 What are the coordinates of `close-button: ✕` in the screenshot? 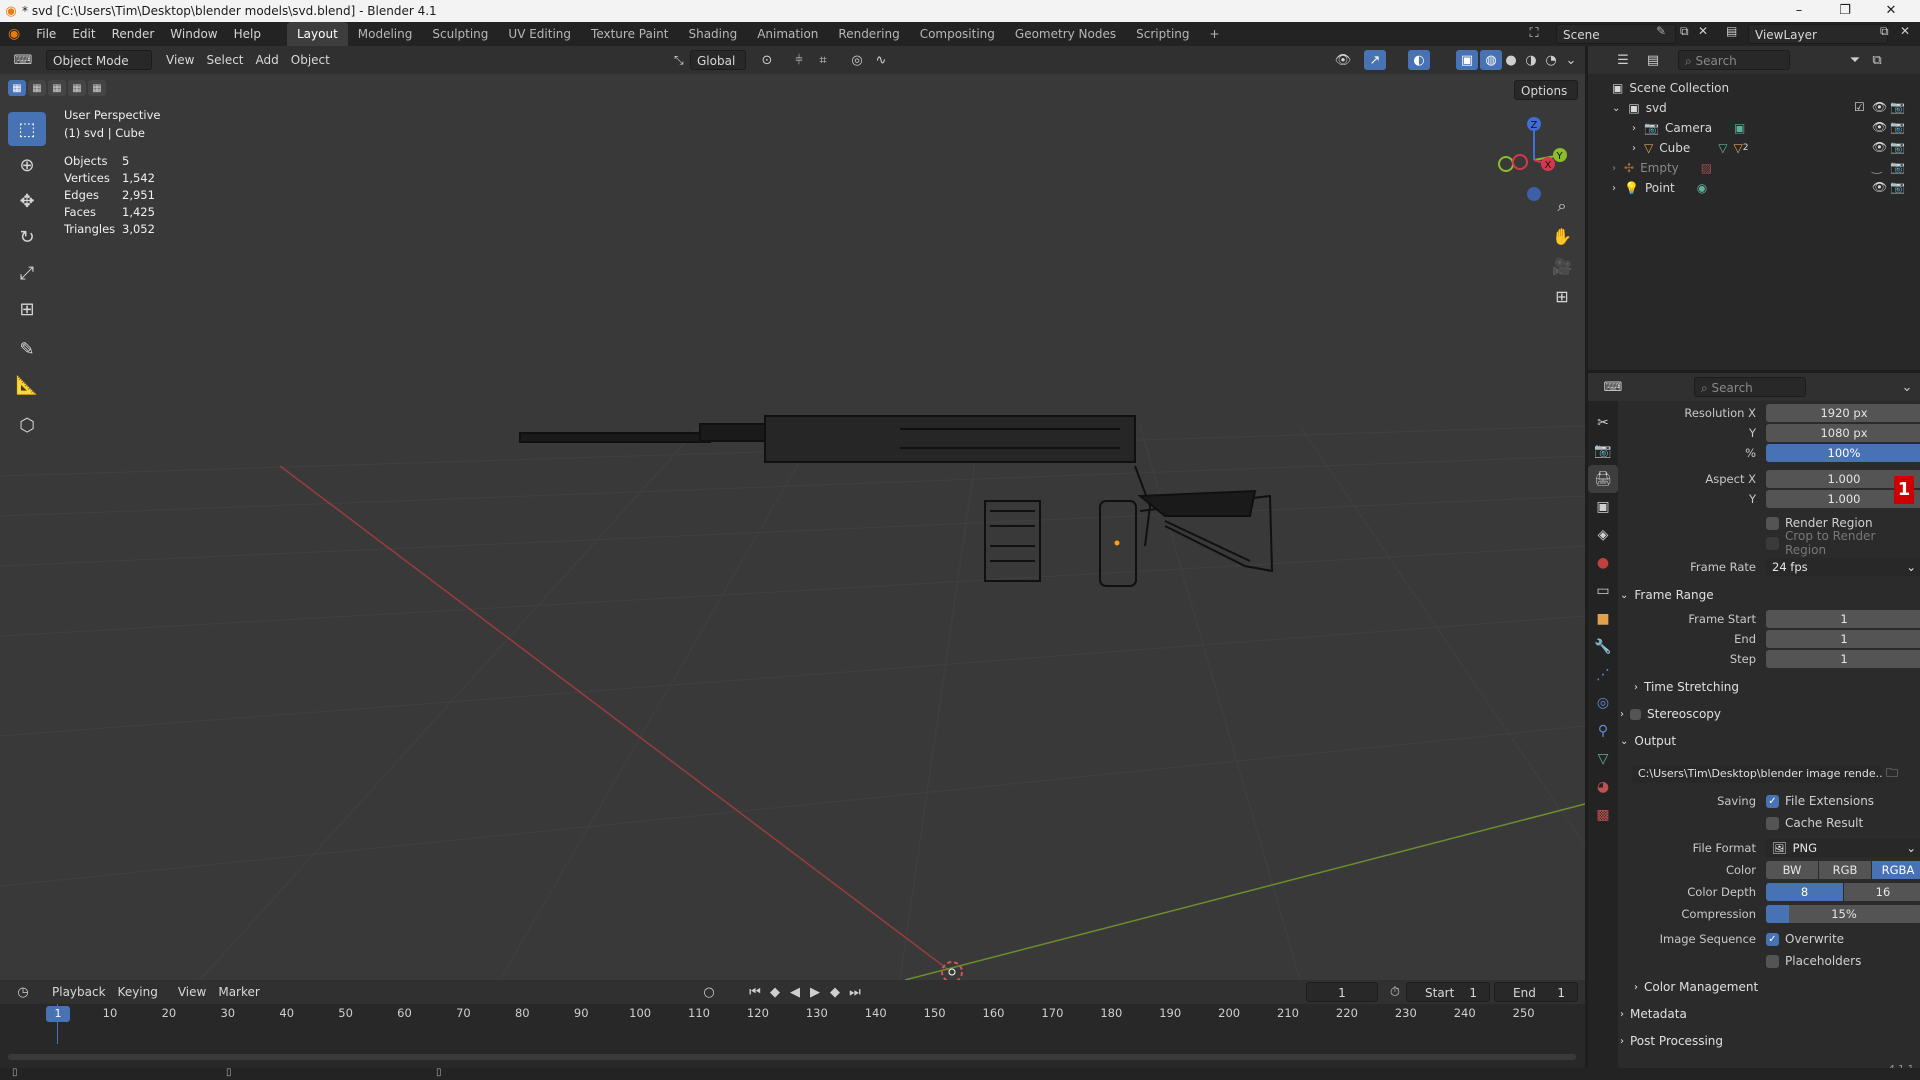 It's located at (1891, 11).